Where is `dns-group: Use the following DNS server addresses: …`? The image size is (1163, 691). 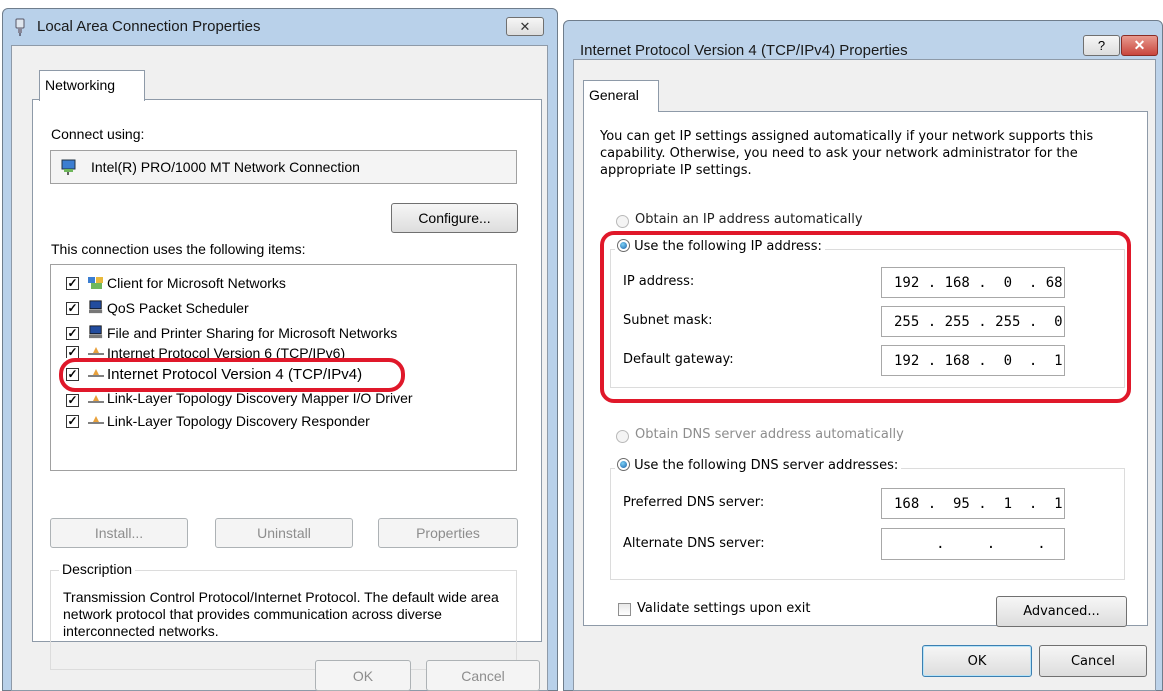 dns-group: Use the following DNS server addresses: … is located at coordinates (867, 519).